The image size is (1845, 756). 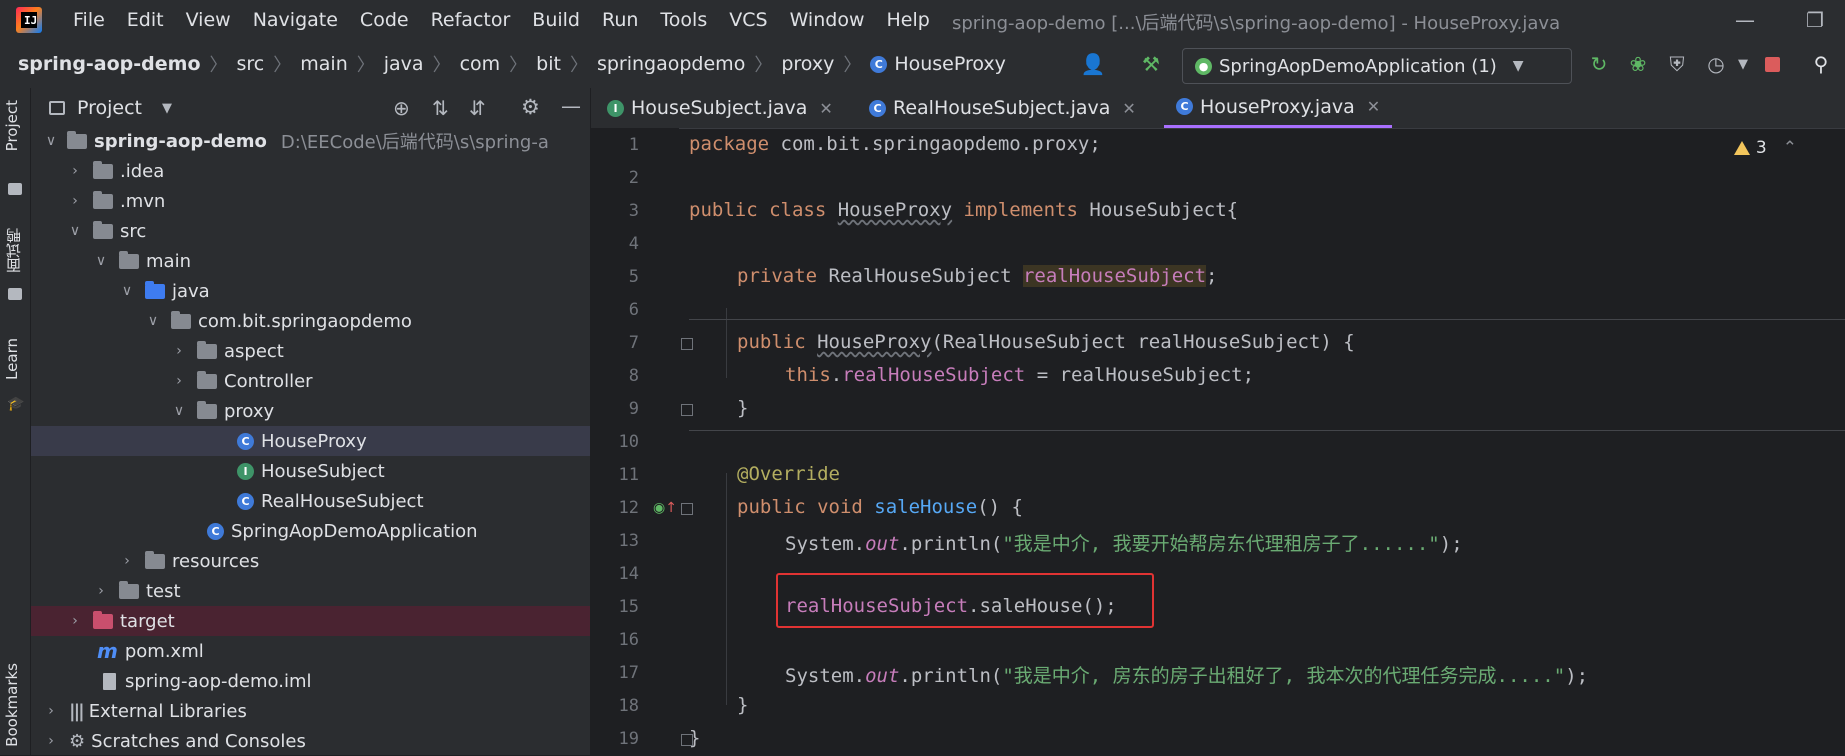 What do you see at coordinates (1377, 66) in the screenshot?
I see `run-configuration-selector: ● SpringAopDemoApplication (1) ▼` at bounding box center [1377, 66].